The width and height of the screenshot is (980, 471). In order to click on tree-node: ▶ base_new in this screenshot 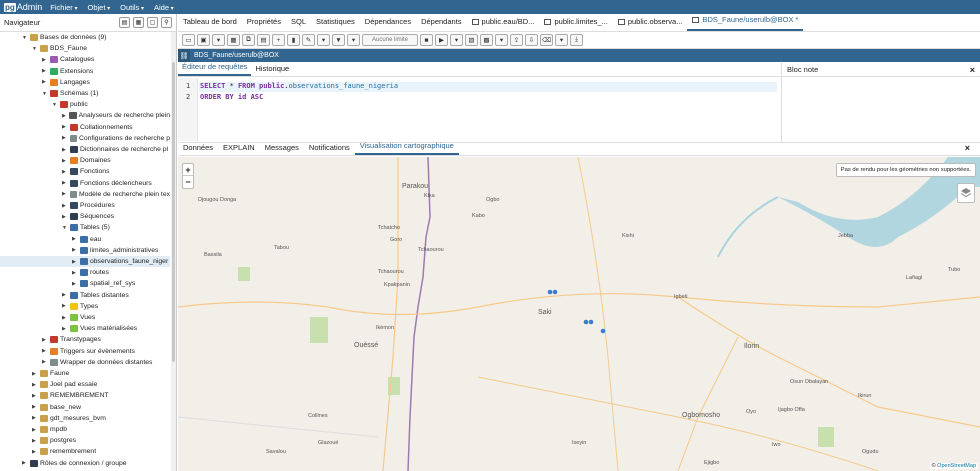, I will do `click(85, 407)`.